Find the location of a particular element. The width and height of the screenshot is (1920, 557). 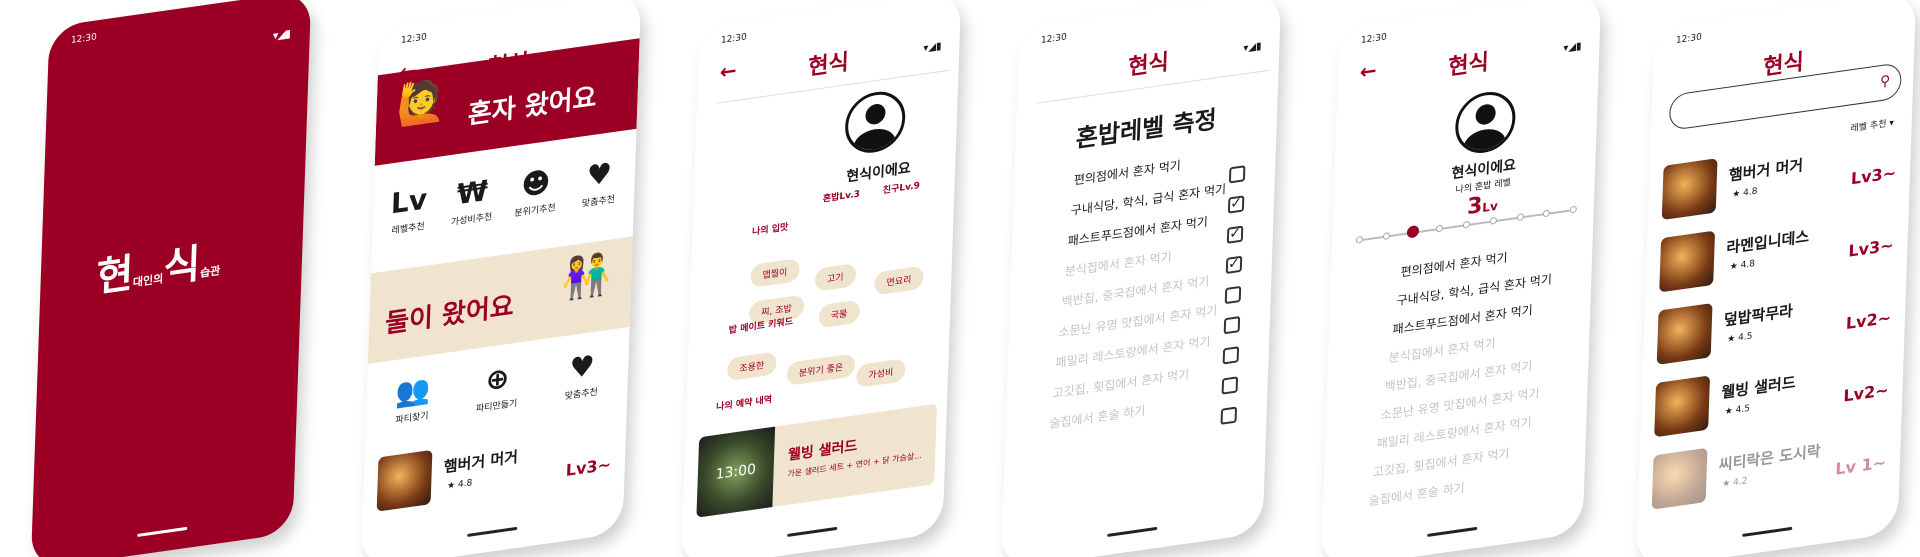

taste-chip: 고기 is located at coordinates (835, 277).